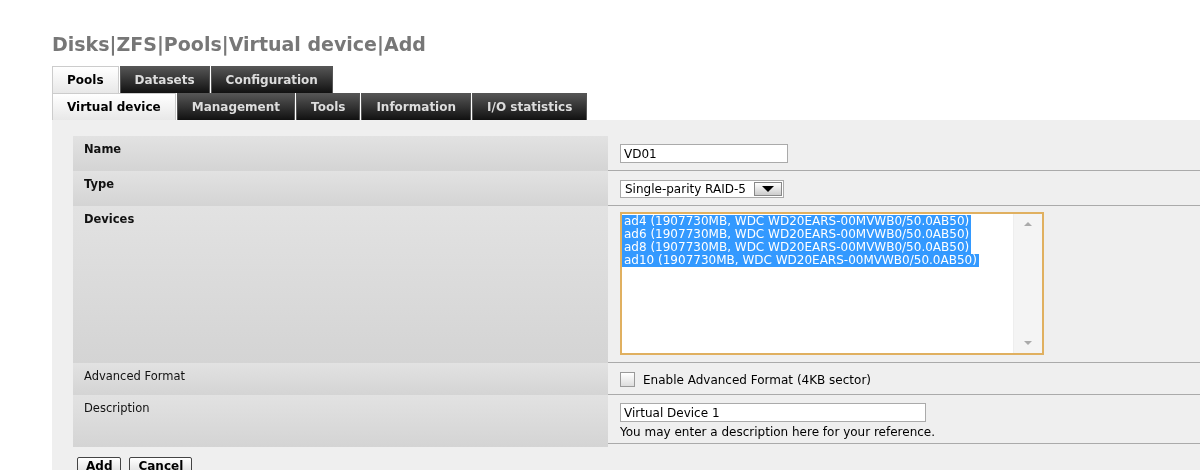 Image resolution: width=1200 pixels, height=470 pixels. Describe the element at coordinates (340, 284) in the screenshot. I see `field-label: Devices` at that location.